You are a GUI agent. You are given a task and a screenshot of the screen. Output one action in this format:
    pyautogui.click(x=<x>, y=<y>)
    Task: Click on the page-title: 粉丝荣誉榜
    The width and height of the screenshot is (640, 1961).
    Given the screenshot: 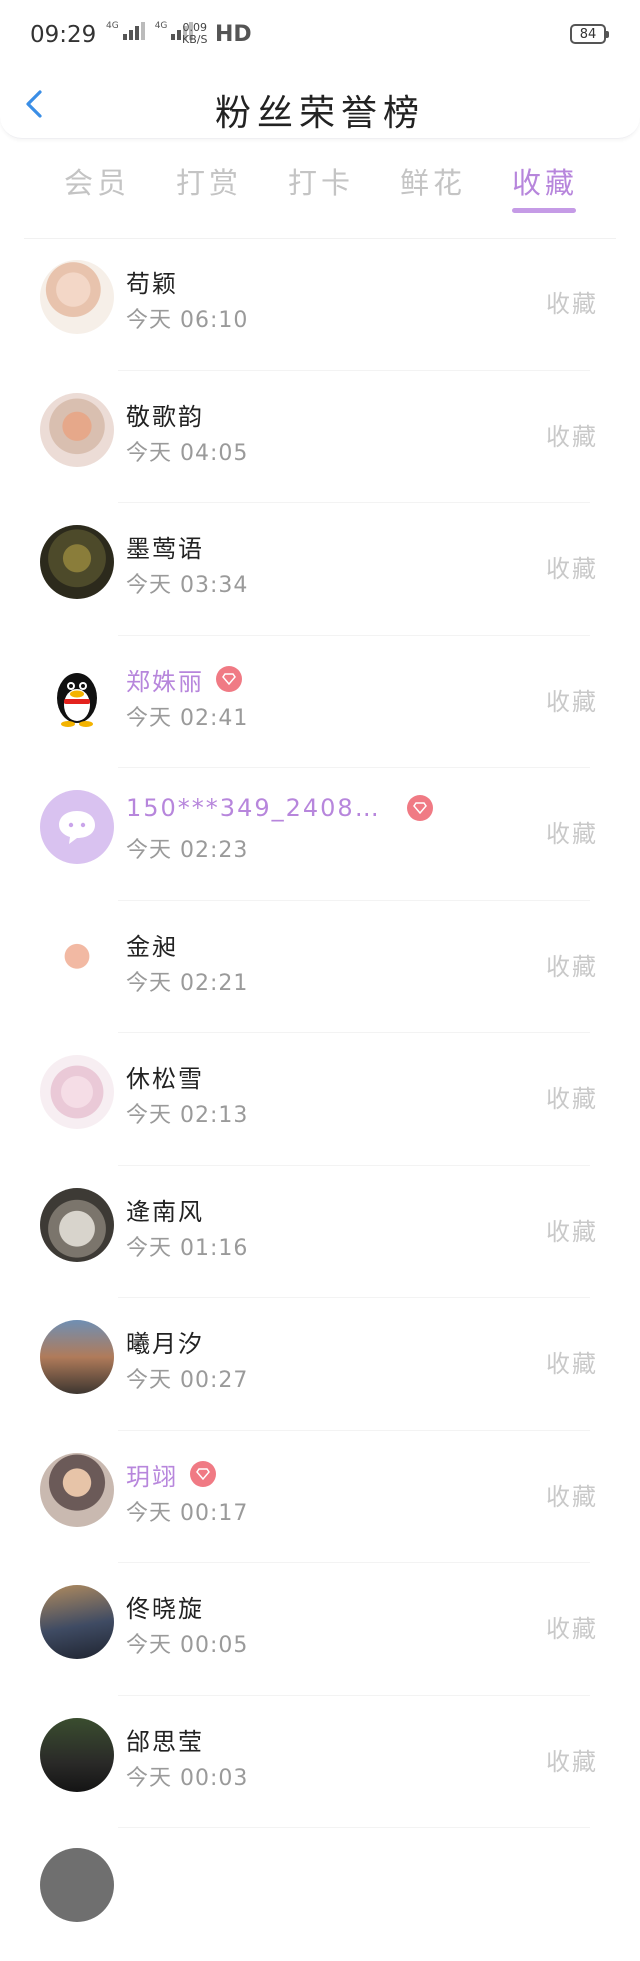 What is the action you would take?
    pyautogui.click(x=319, y=113)
    